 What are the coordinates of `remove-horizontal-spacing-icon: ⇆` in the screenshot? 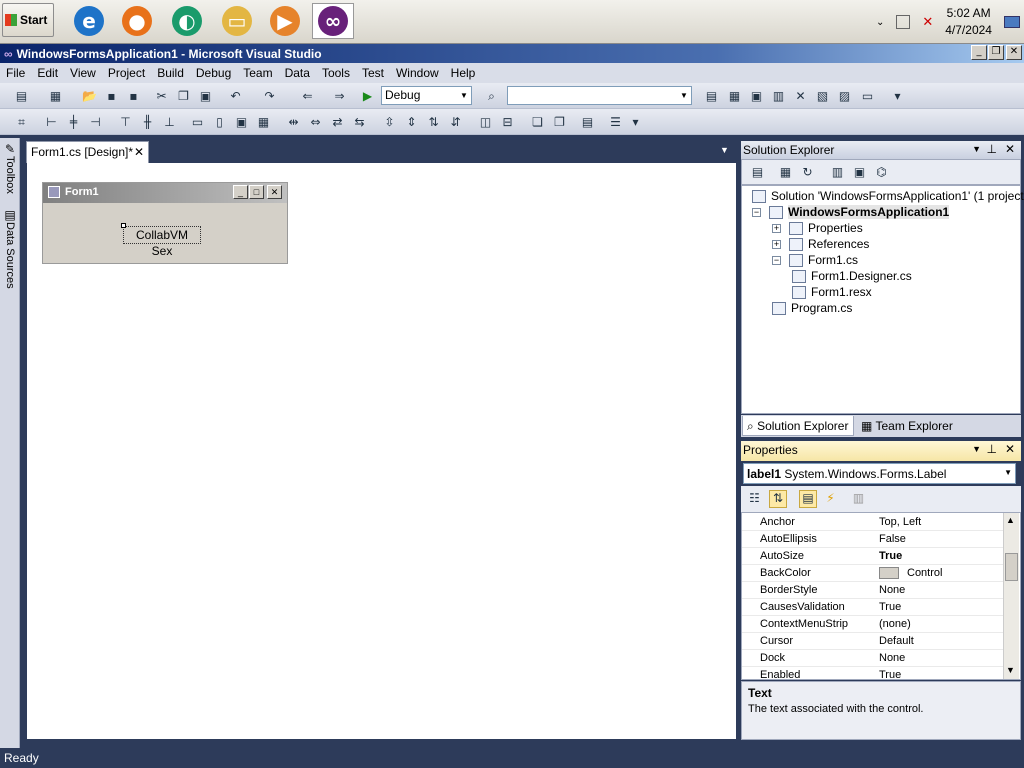 It's located at (359, 122).